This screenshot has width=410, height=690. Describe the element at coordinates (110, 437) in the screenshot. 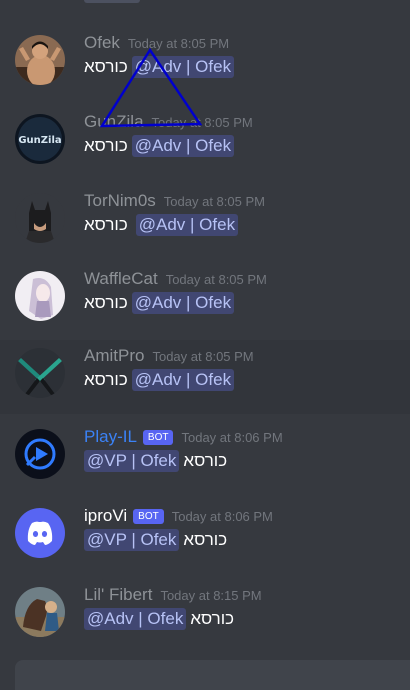

I see `username: Play-IL` at that location.